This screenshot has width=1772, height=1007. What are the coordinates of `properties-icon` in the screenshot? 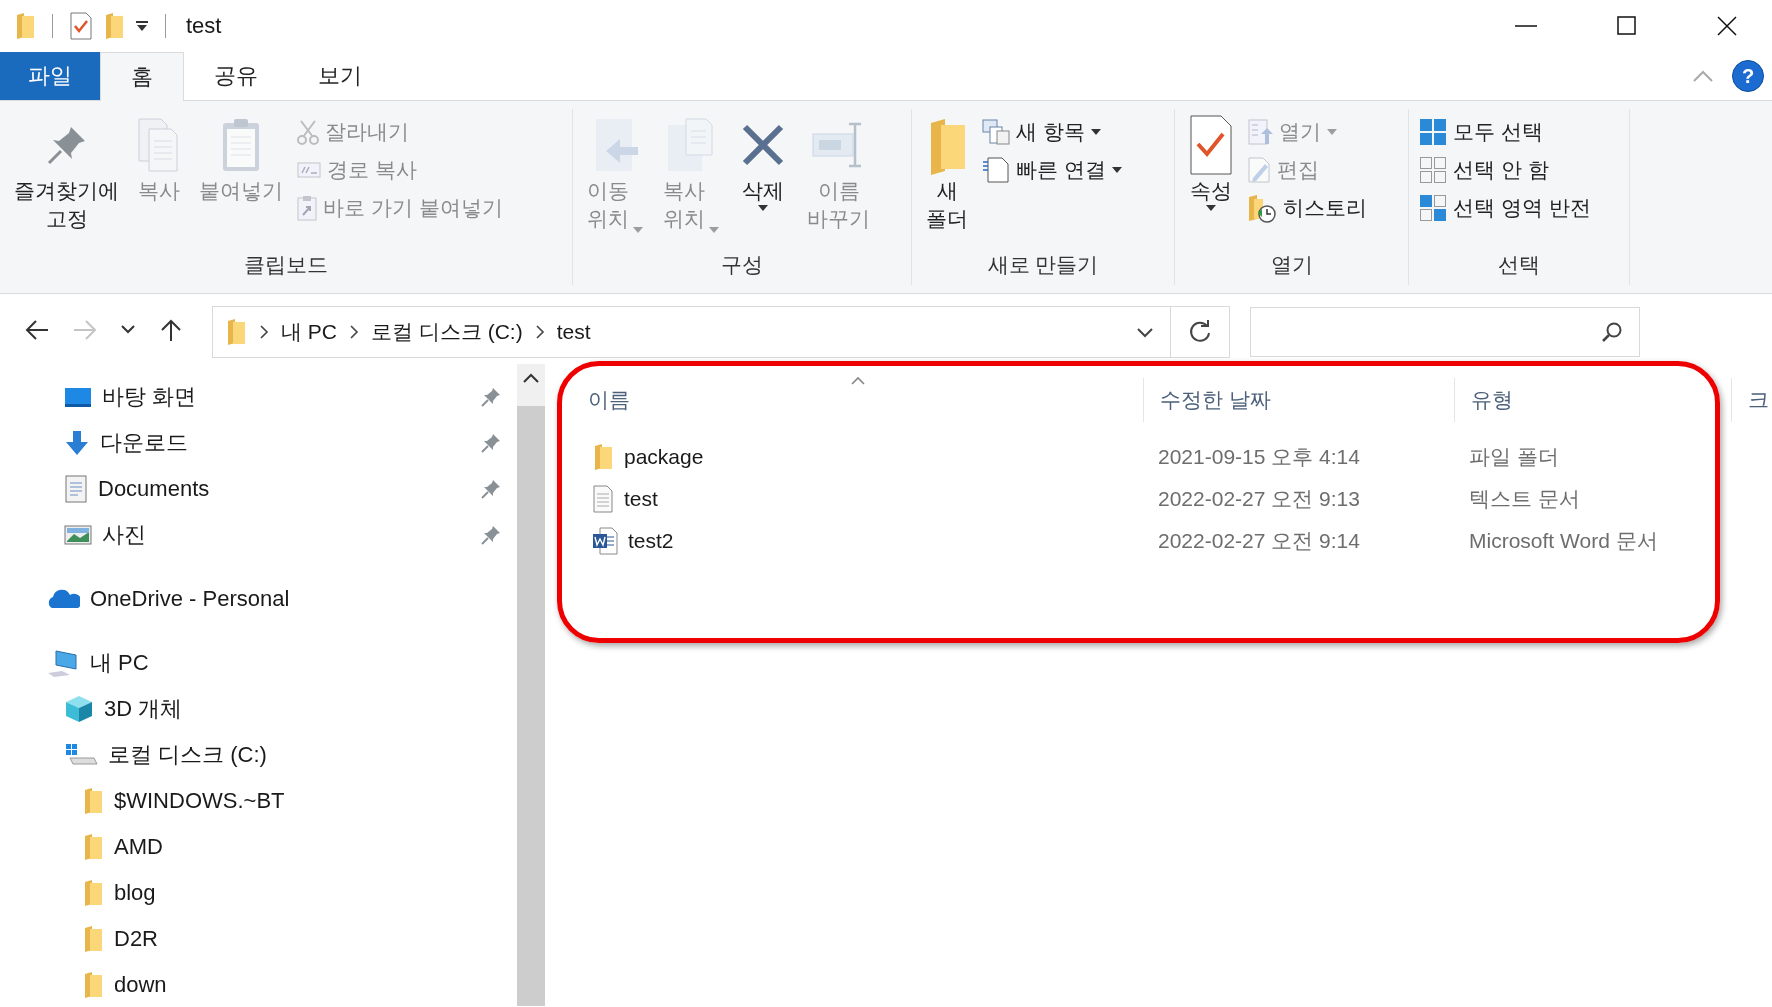 It's located at (81, 26).